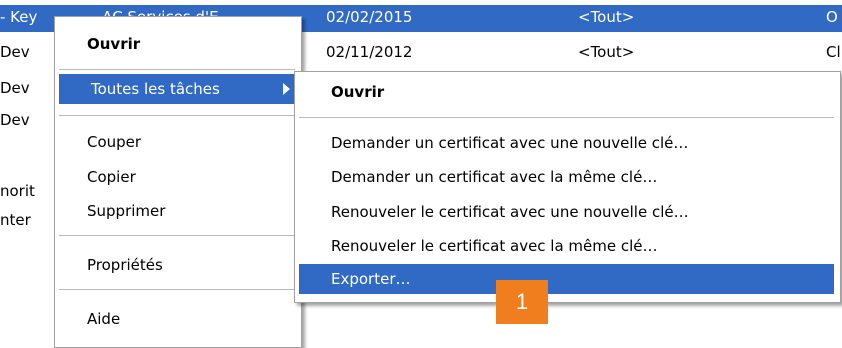 Image resolution: width=842 pixels, height=348 pixels. What do you see at coordinates (286, 89) in the screenshot?
I see `submenu-arrow-icon` at bounding box center [286, 89].